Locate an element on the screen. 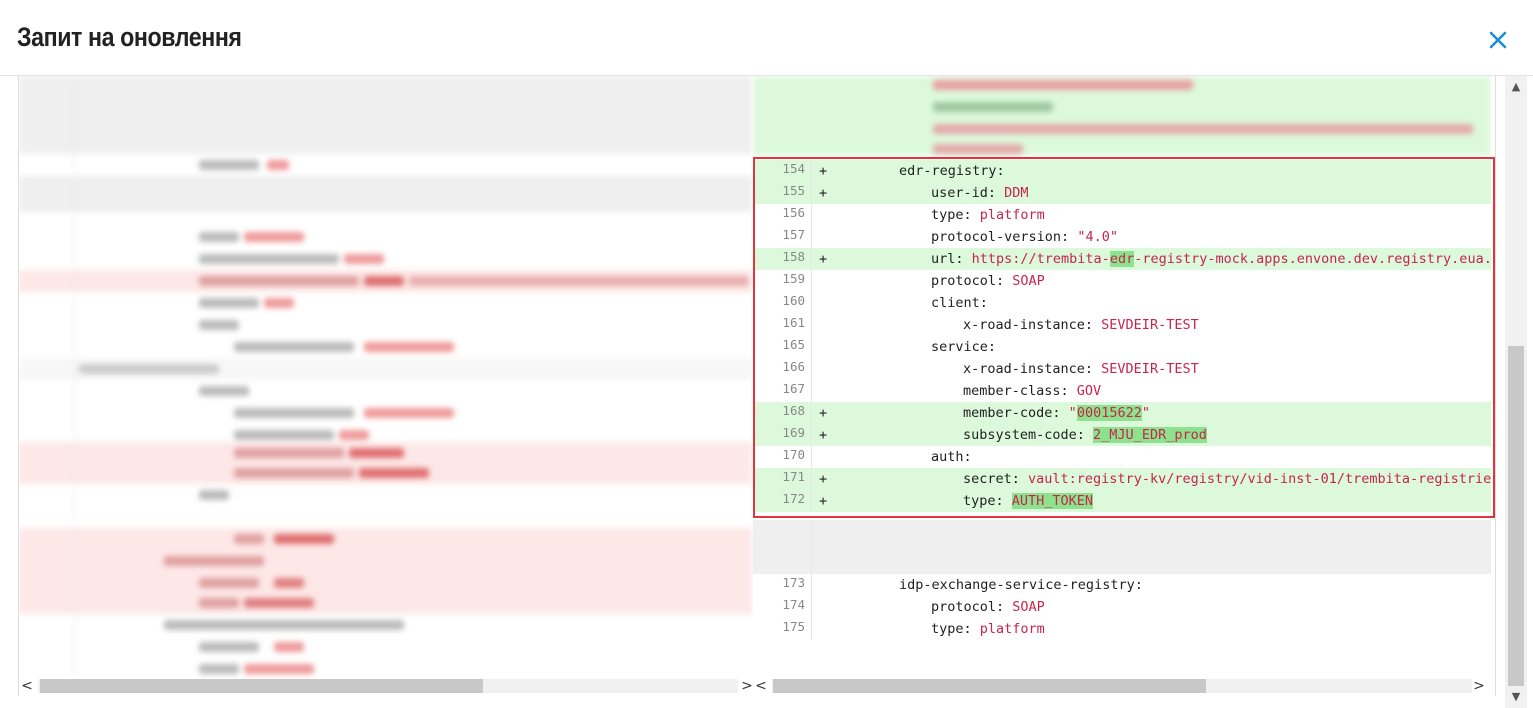 The height and width of the screenshot is (708, 1533). scroll-down-arrow: ▼ is located at coordinates (1516, 697).